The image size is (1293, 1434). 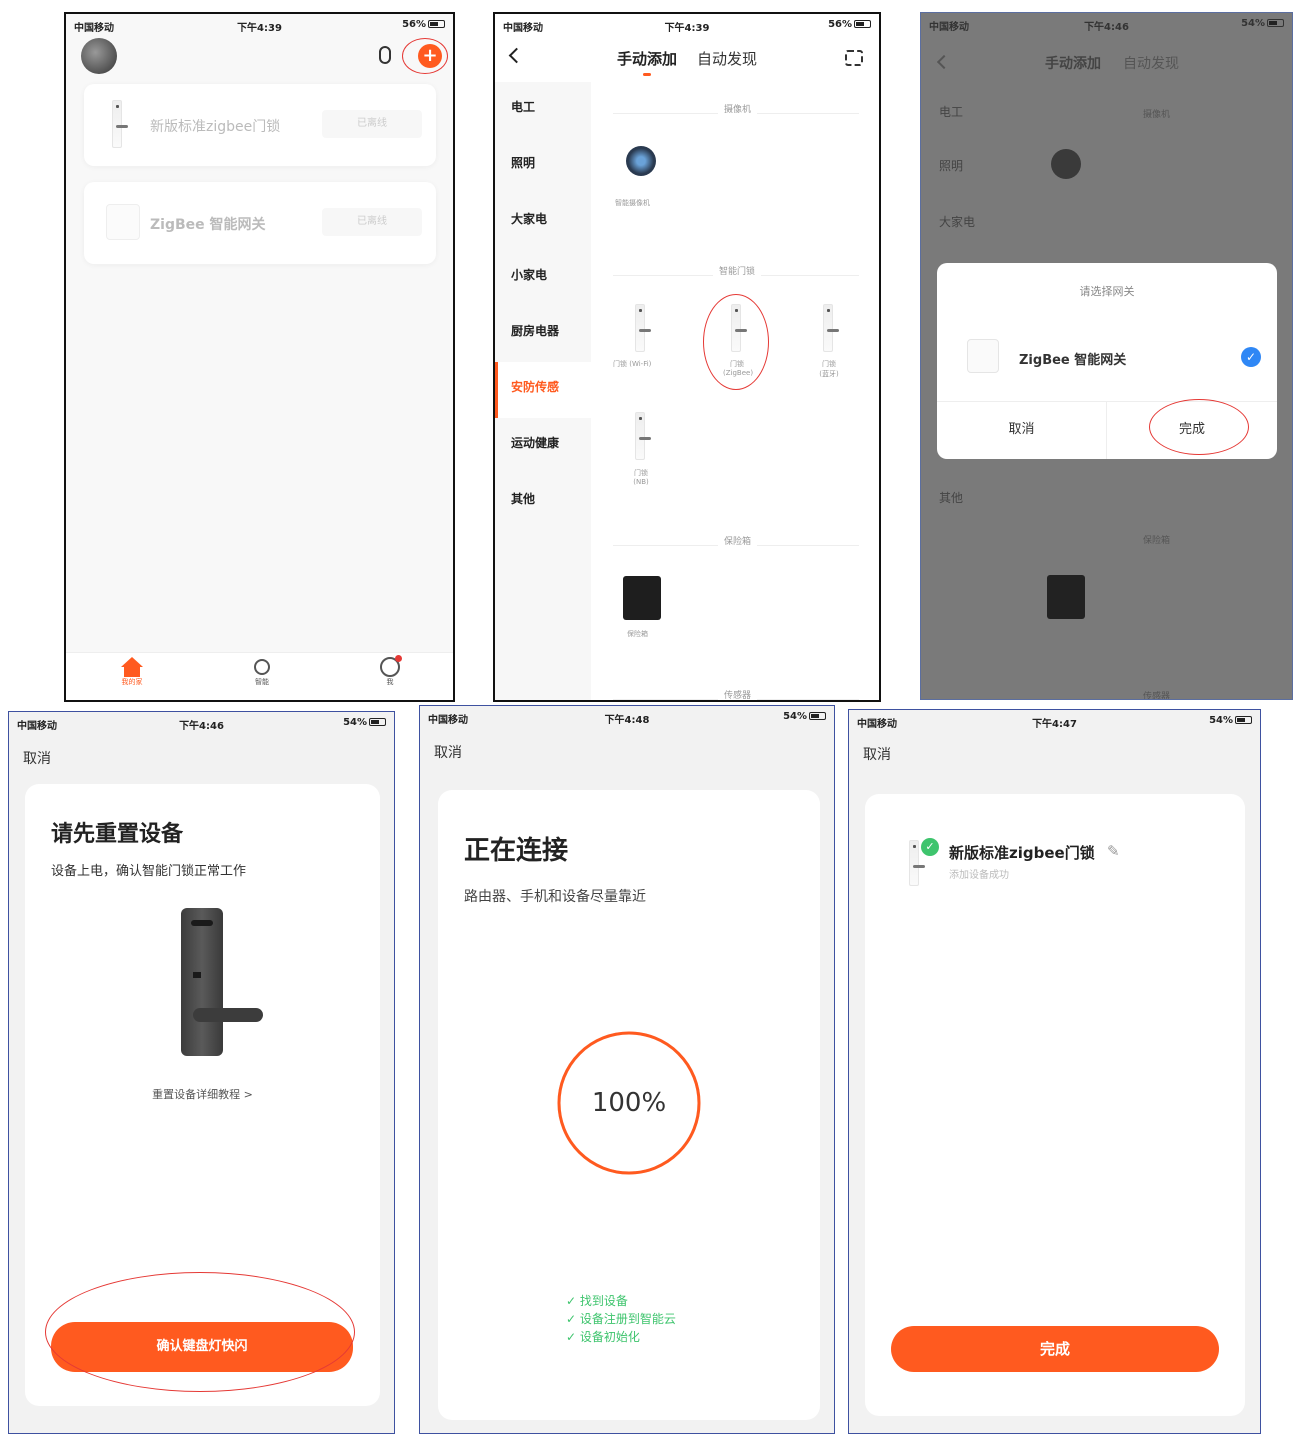 I want to click on battery: 54%, so click(x=364, y=722).